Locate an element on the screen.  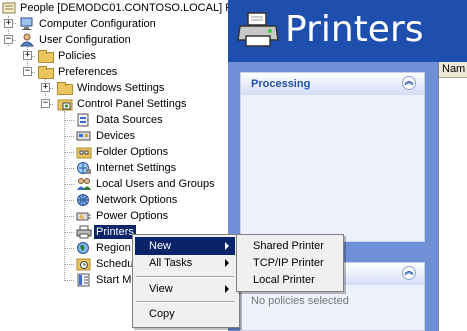
page-title: Printers is located at coordinates (354, 29).